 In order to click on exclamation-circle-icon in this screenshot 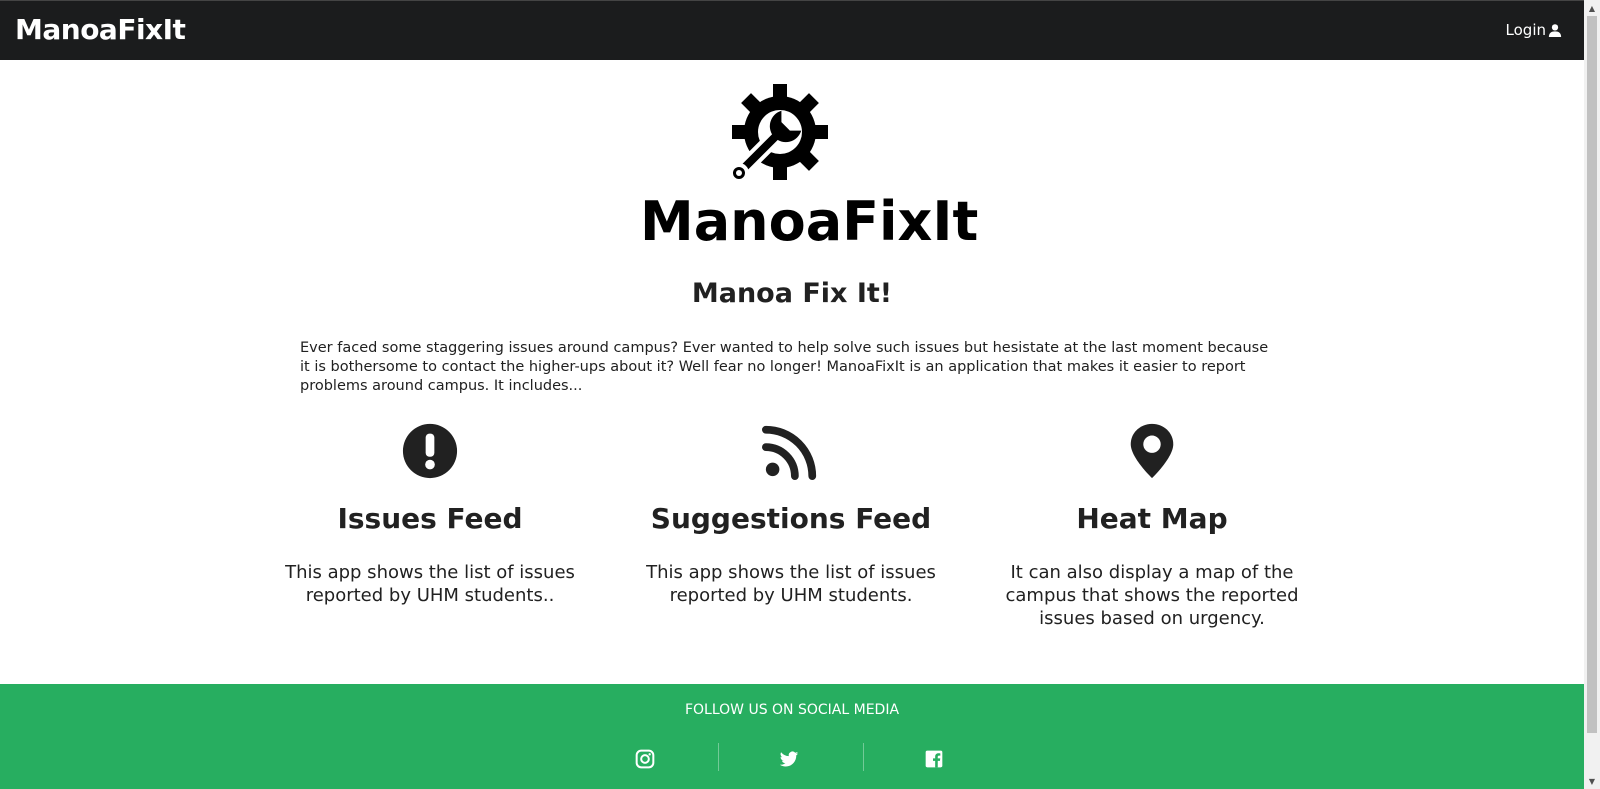, I will do `click(430, 451)`.